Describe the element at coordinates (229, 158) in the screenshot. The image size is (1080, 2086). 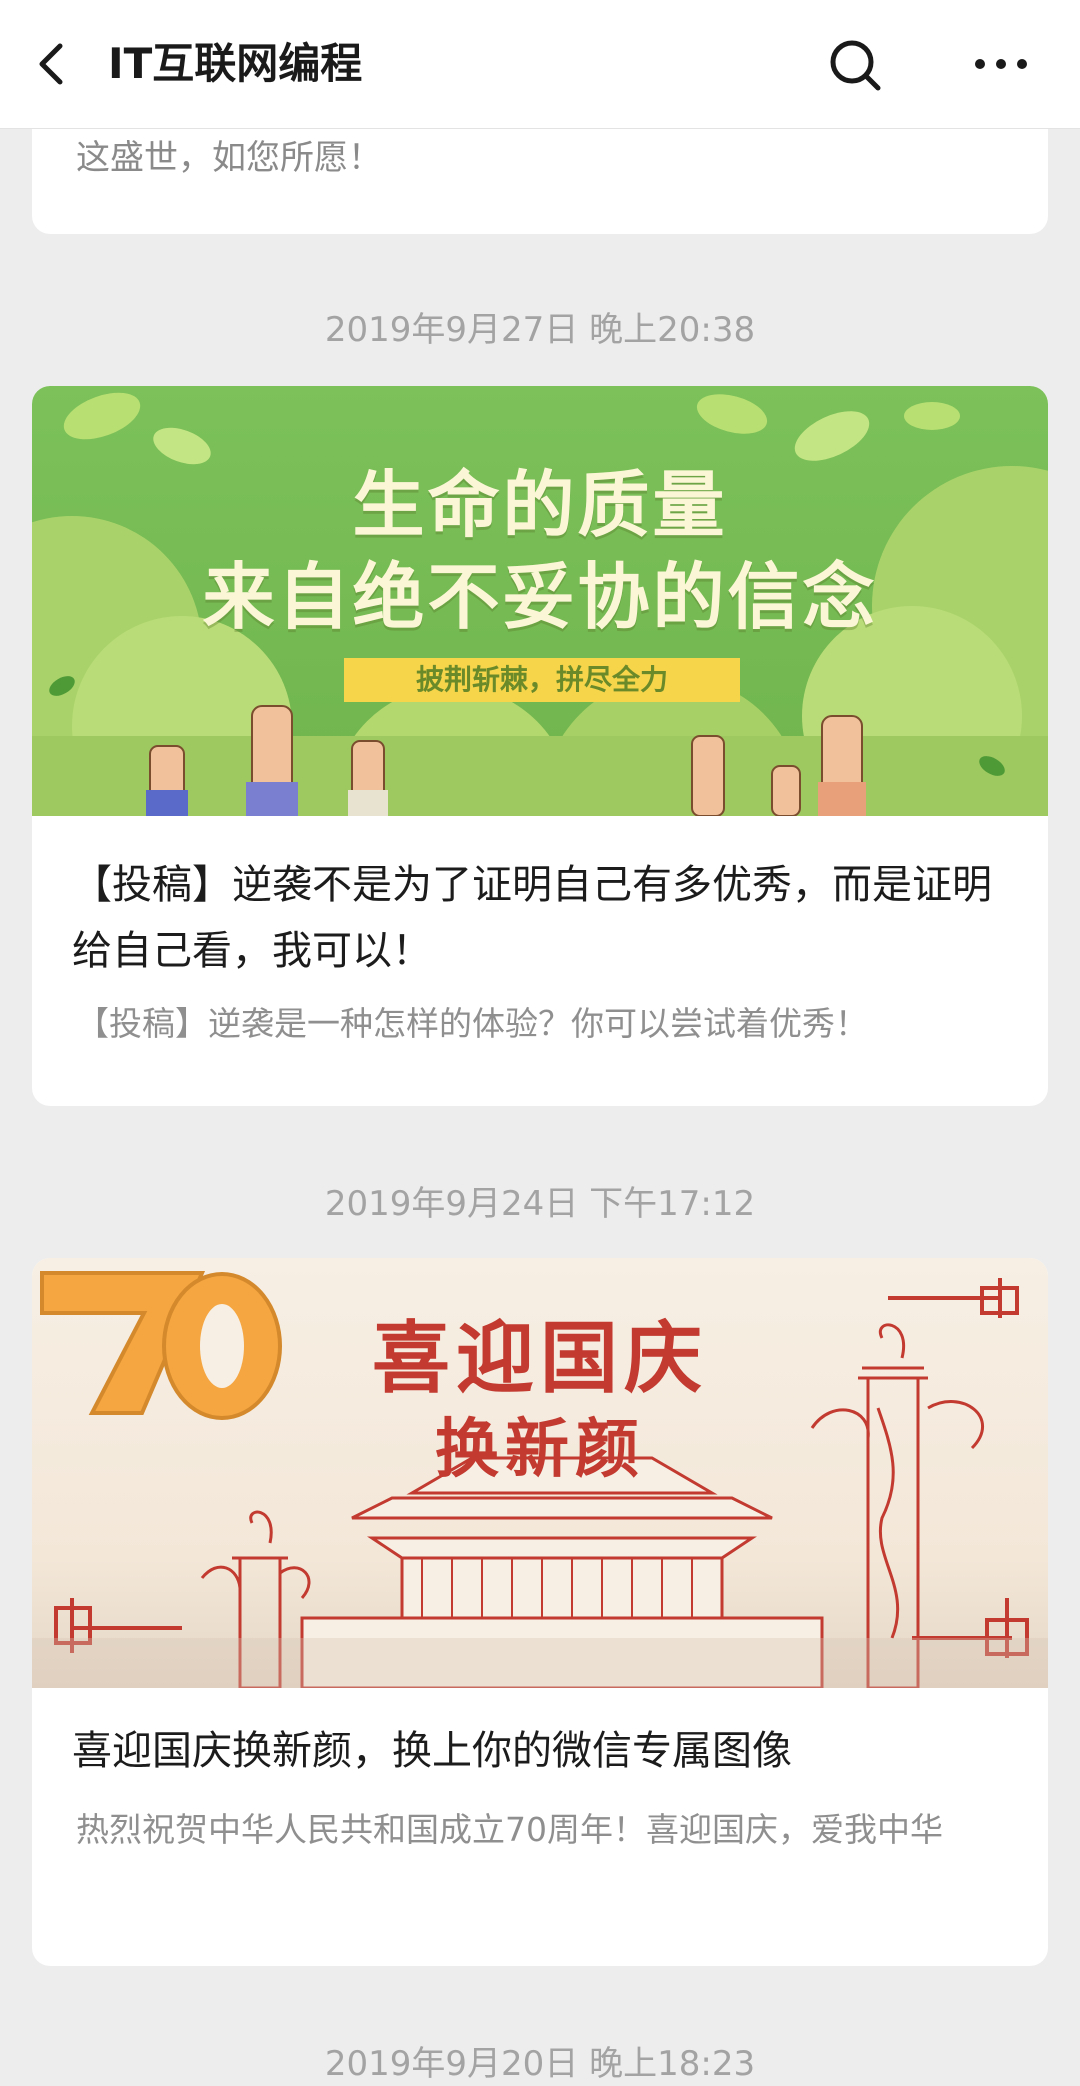
I see `previous-article-summary: 这盛世，如您所愿！` at that location.